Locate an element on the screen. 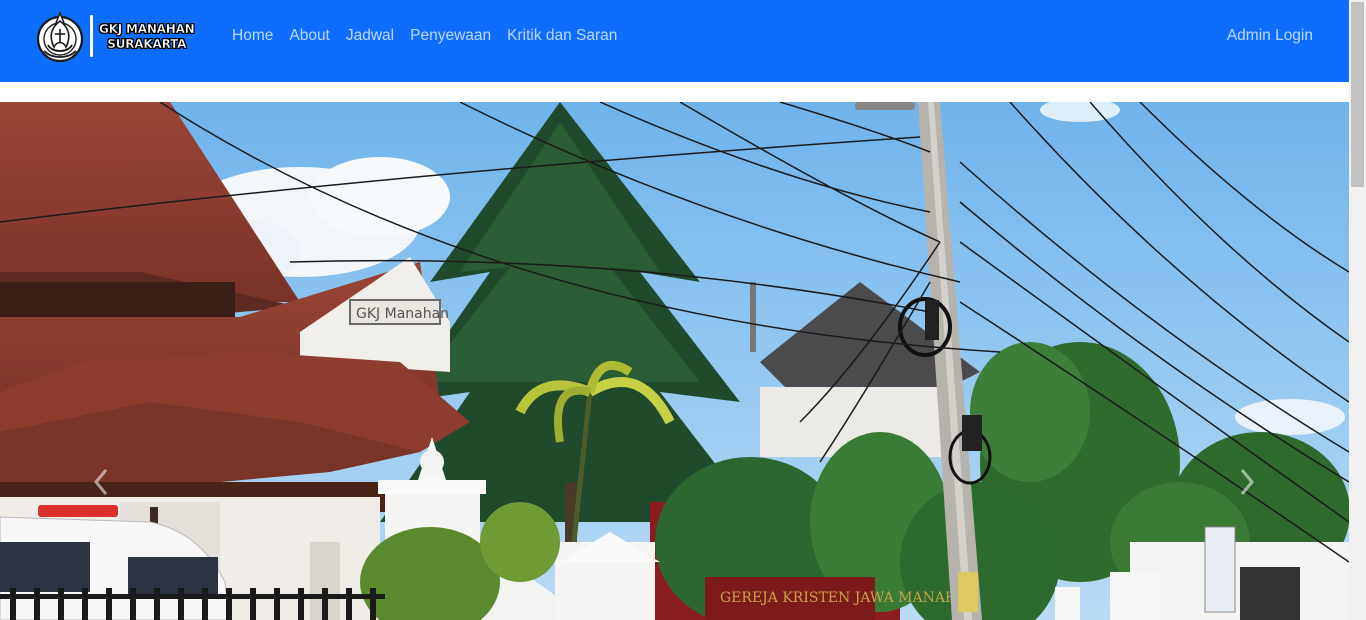 The width and height of the screenshot is (1366, 620). nav-link-kritik-saran: Kritik dan Saran is located at coordinates (562, 36).